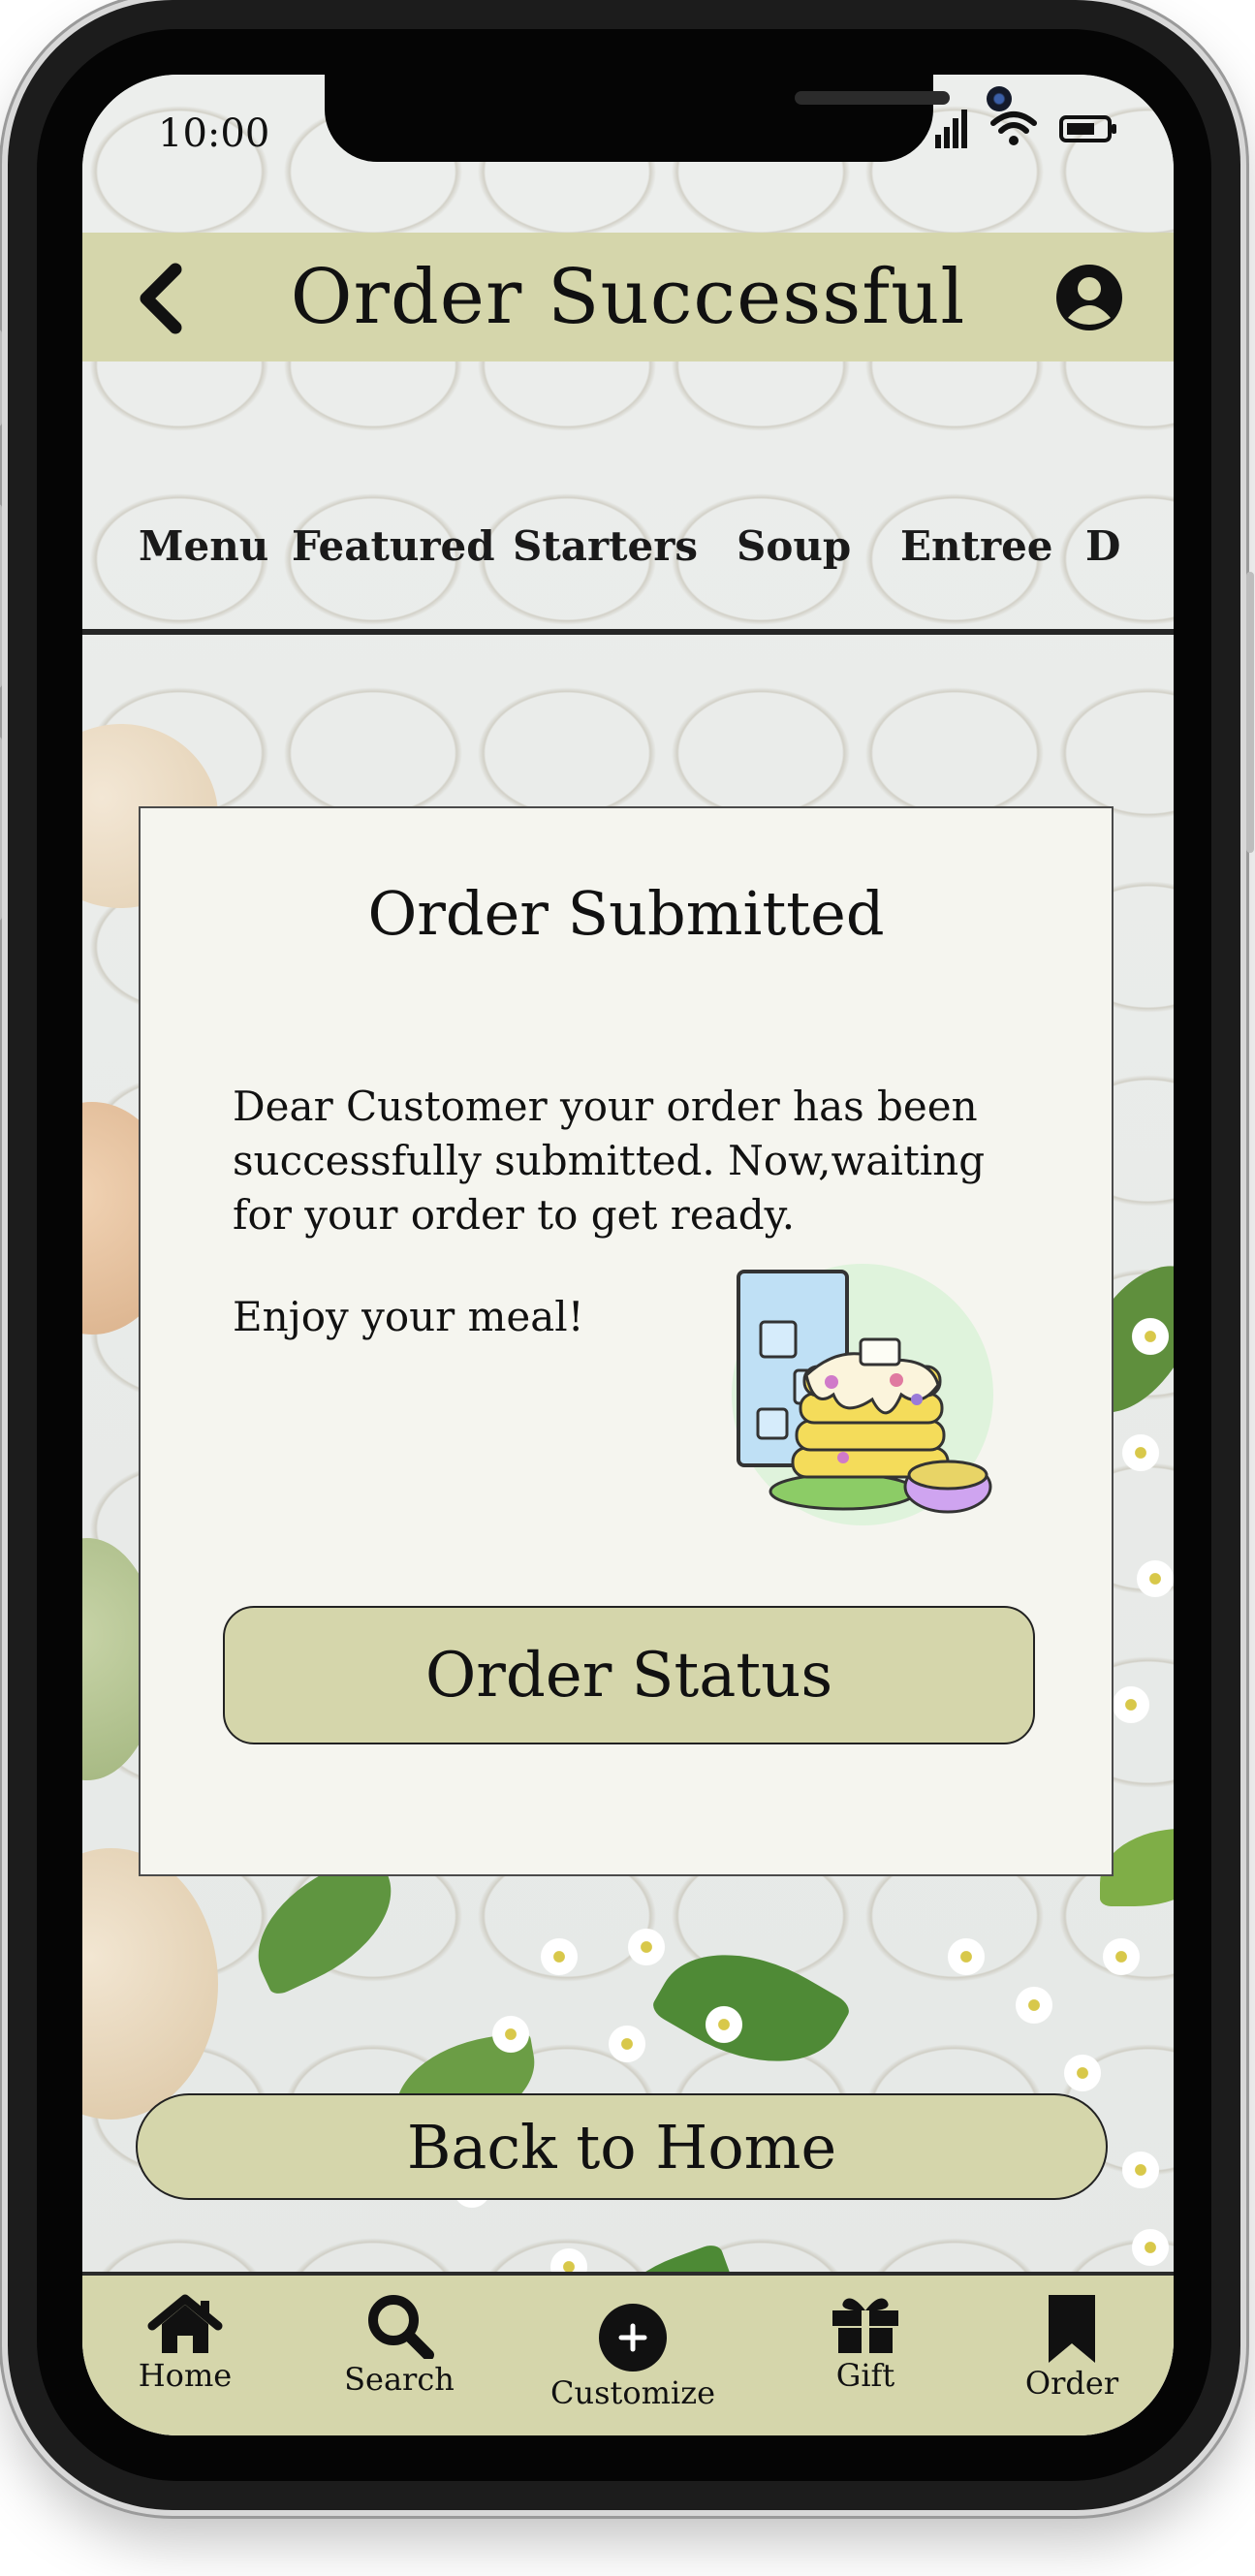 The height and width of the screenshot is (2576, 1255). Describe the element at coordinates (1250, 712) in the screenshot. I see `power-button` at that location.